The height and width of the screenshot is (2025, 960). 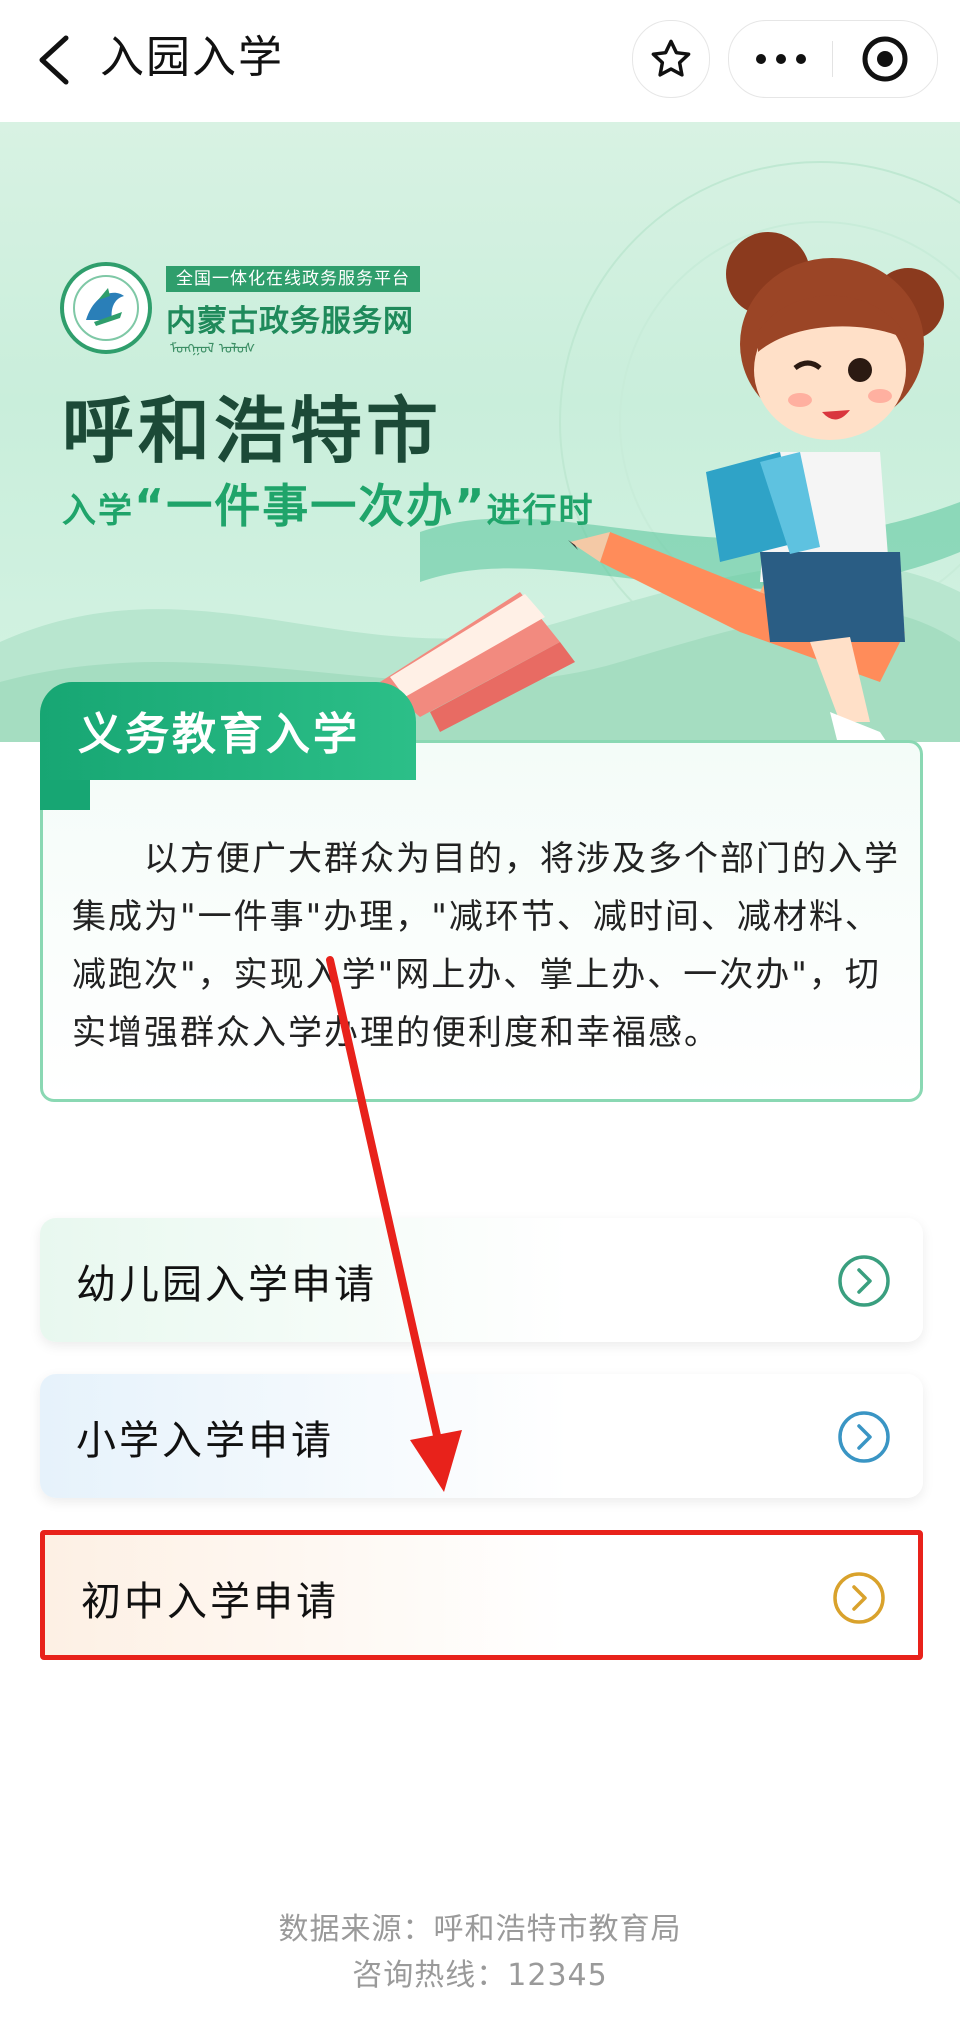 I want to click on slogan-suffix: 进行时, so click(x=540, y=511).